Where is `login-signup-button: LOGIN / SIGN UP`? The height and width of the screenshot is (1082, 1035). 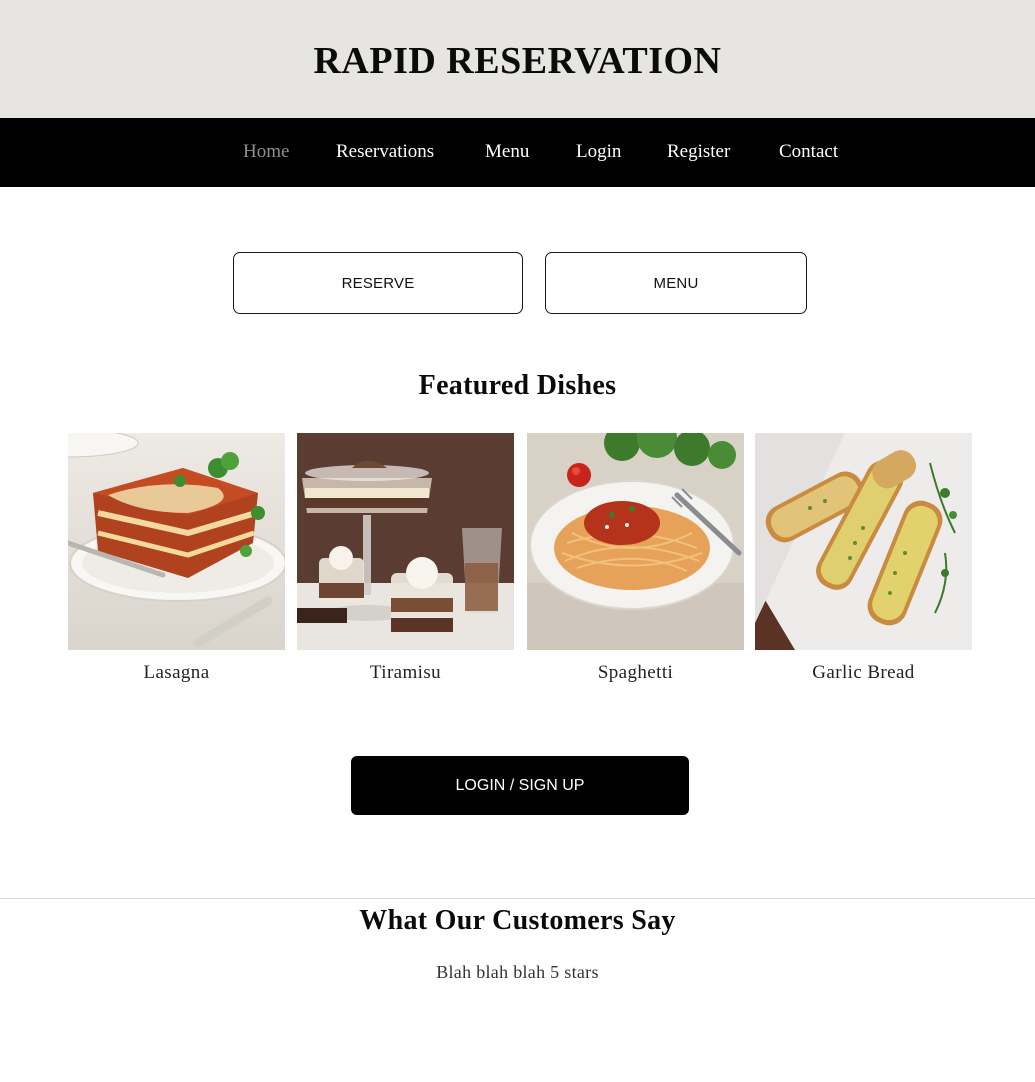
login-signup-button: LOGIN / SIGN UP is located at coordinates (520, 785).